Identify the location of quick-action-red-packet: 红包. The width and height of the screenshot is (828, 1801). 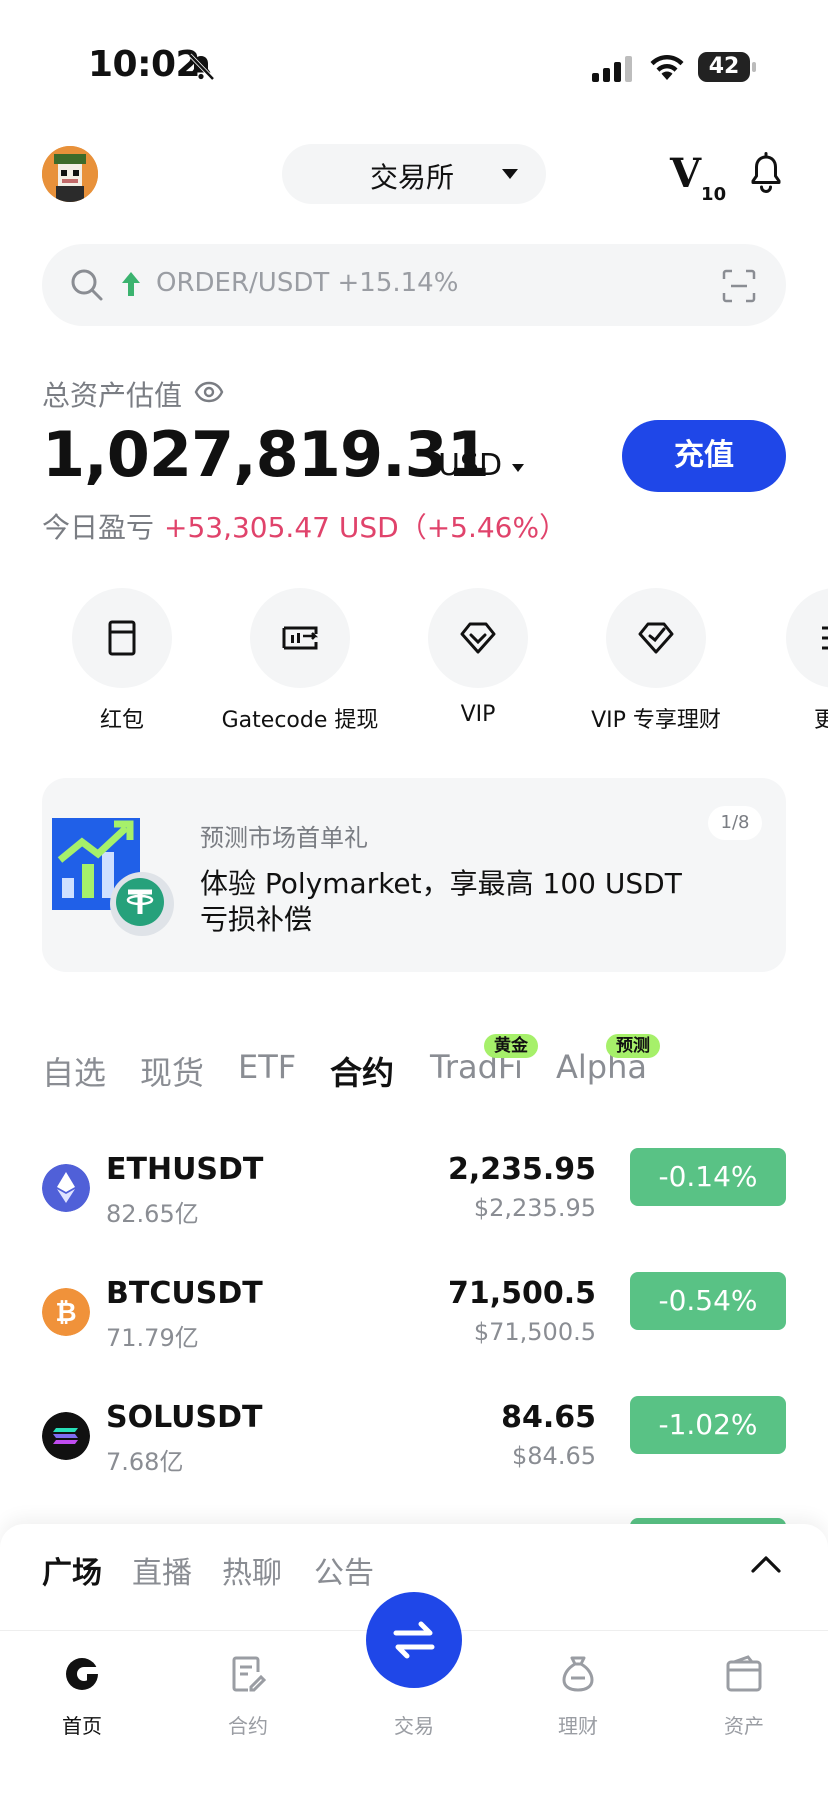
(122, 661).